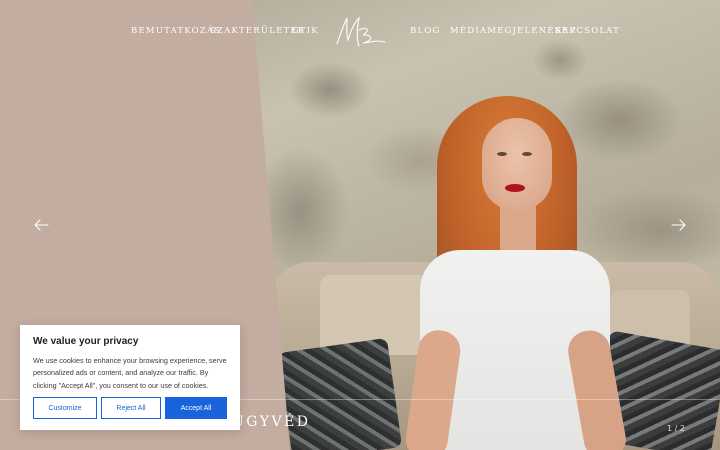 Image resolution: width=720 pixels, height=450 pixels. Describe the element at coordinates (271, 422) in the screenshot. I see `hero-title: ÜGYVÉD` at that location.